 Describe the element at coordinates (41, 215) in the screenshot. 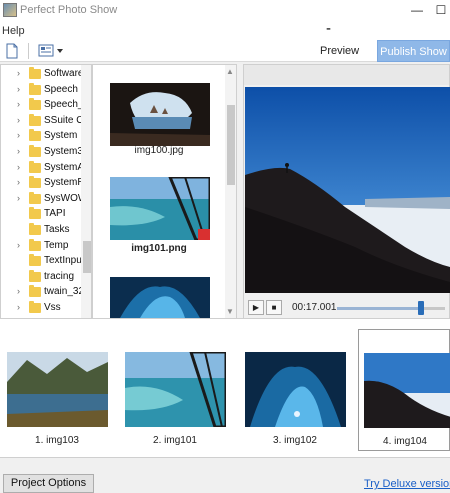

I see `tree-item: TAPI` at that location.